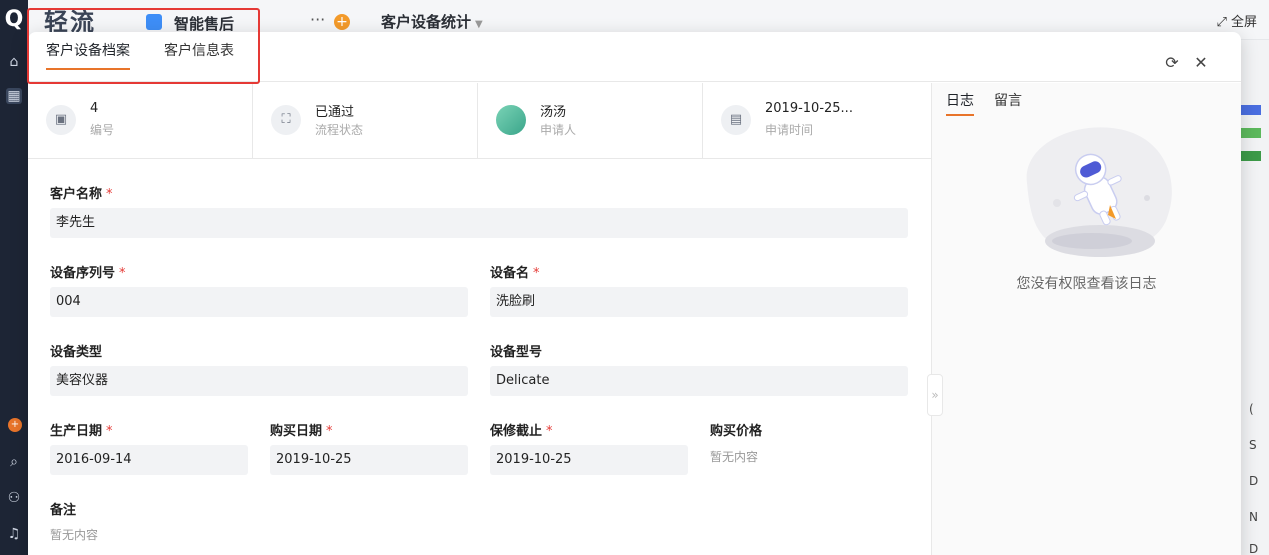 This screenshot has height=555, width=1269. Describe the element at coordinates (369, 460) in the screenshot. I see `purchase-date-field: 2019-10-25` at that location.